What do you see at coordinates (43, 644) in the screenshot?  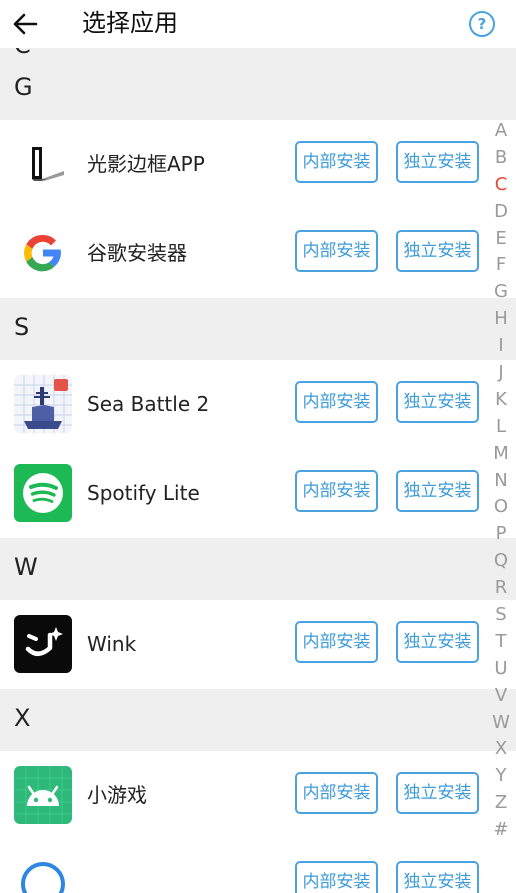 I see `wink-face-icon` at bounding box center [43, 644].